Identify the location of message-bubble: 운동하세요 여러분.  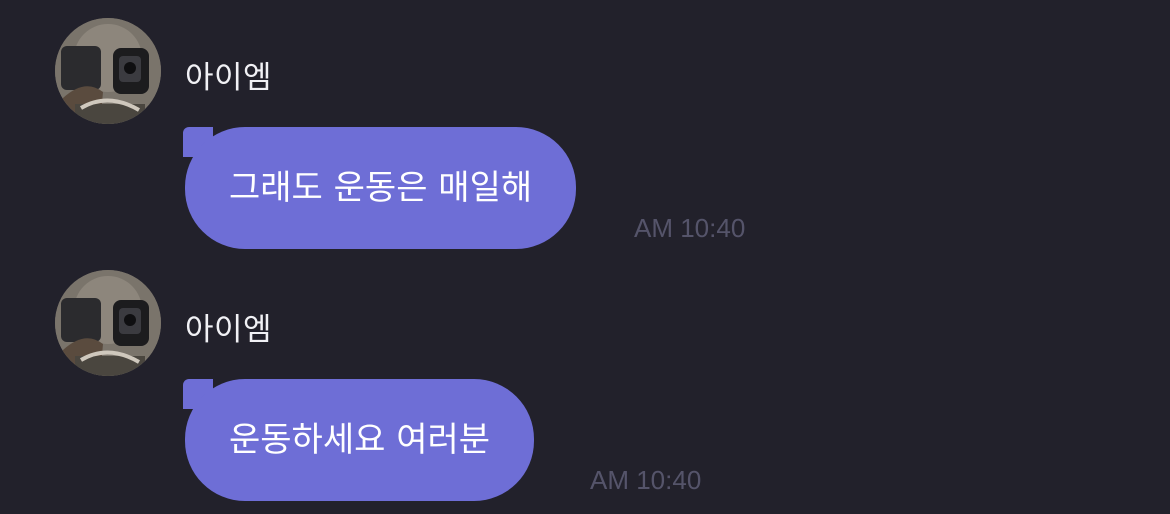
(360, 440).